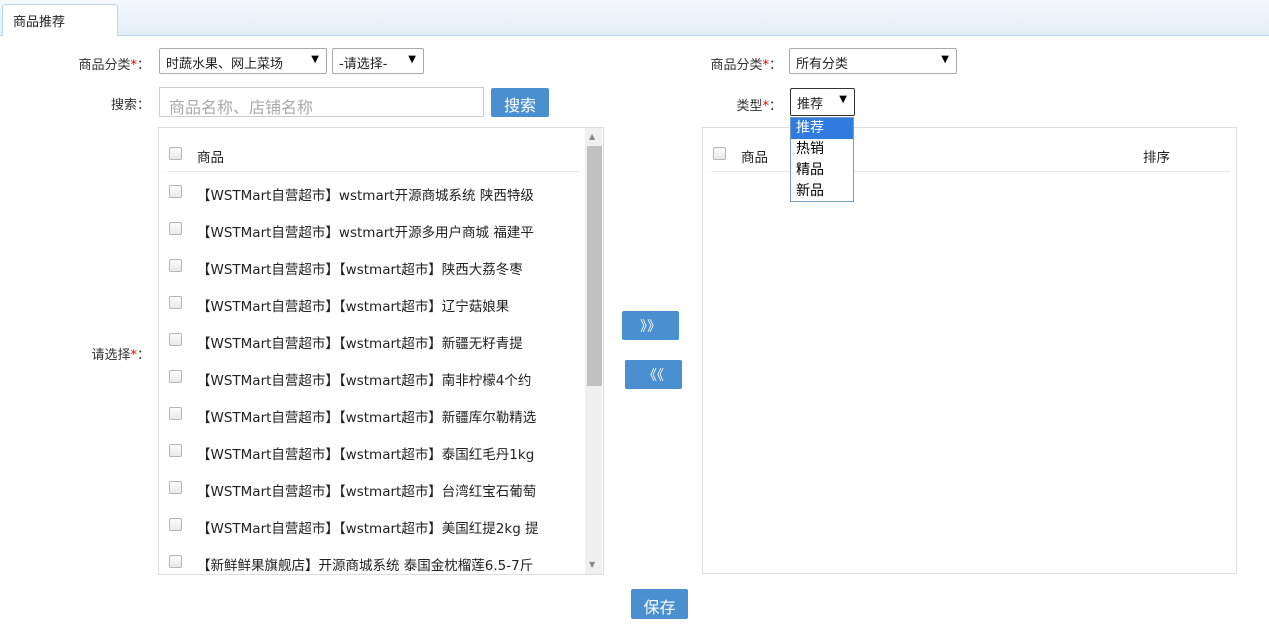 The width and height of the screenshot is (1269, 637). What do you see at coordinates (360, 270) in the screenshot?
I see `goods-item-label: 【WSTMart自营超市】【wstmart超市】陕西大荔冬枣` at bounding box center [360, 270].